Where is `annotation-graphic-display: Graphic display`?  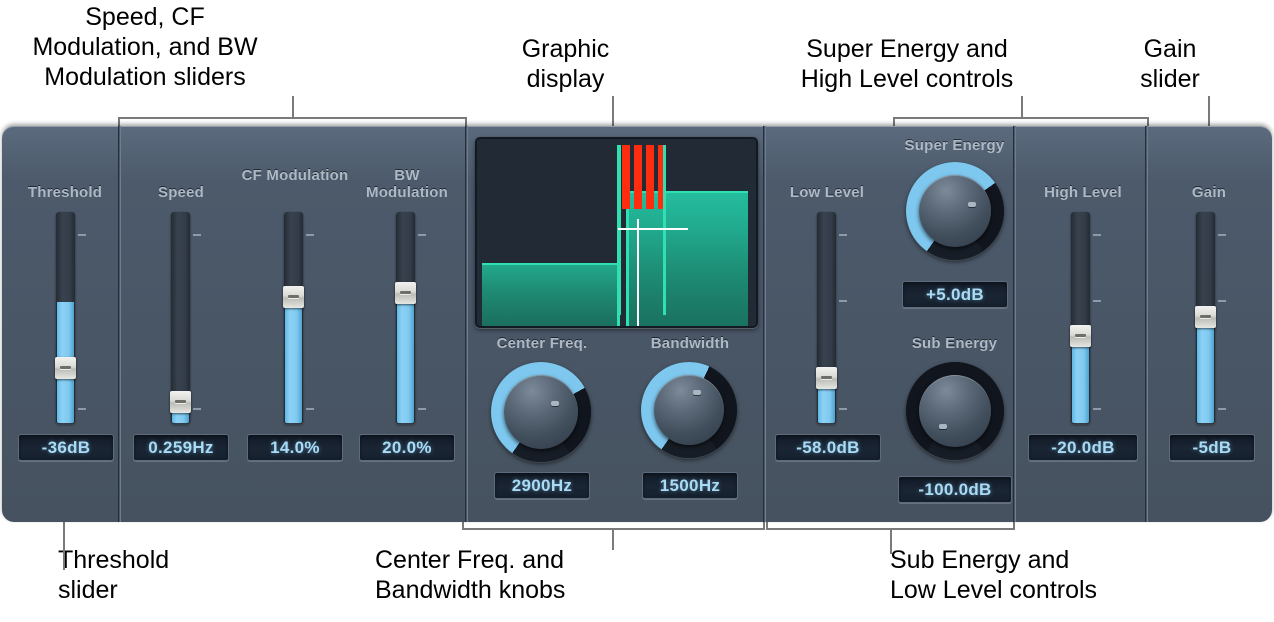
annotation-graphic-display: Graphic display is located at coordinates (565, 64).